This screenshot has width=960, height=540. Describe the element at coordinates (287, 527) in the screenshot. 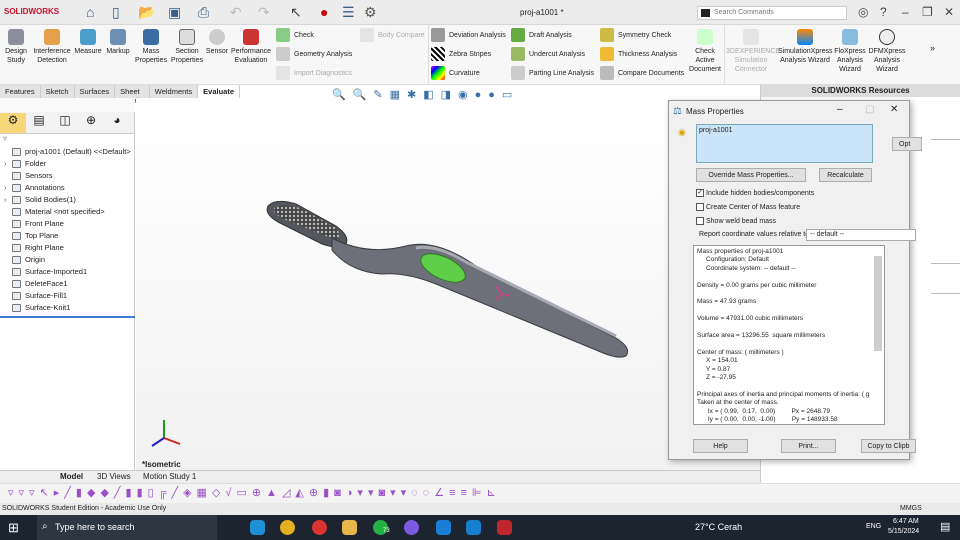

I see `chrome-icon` at that location.